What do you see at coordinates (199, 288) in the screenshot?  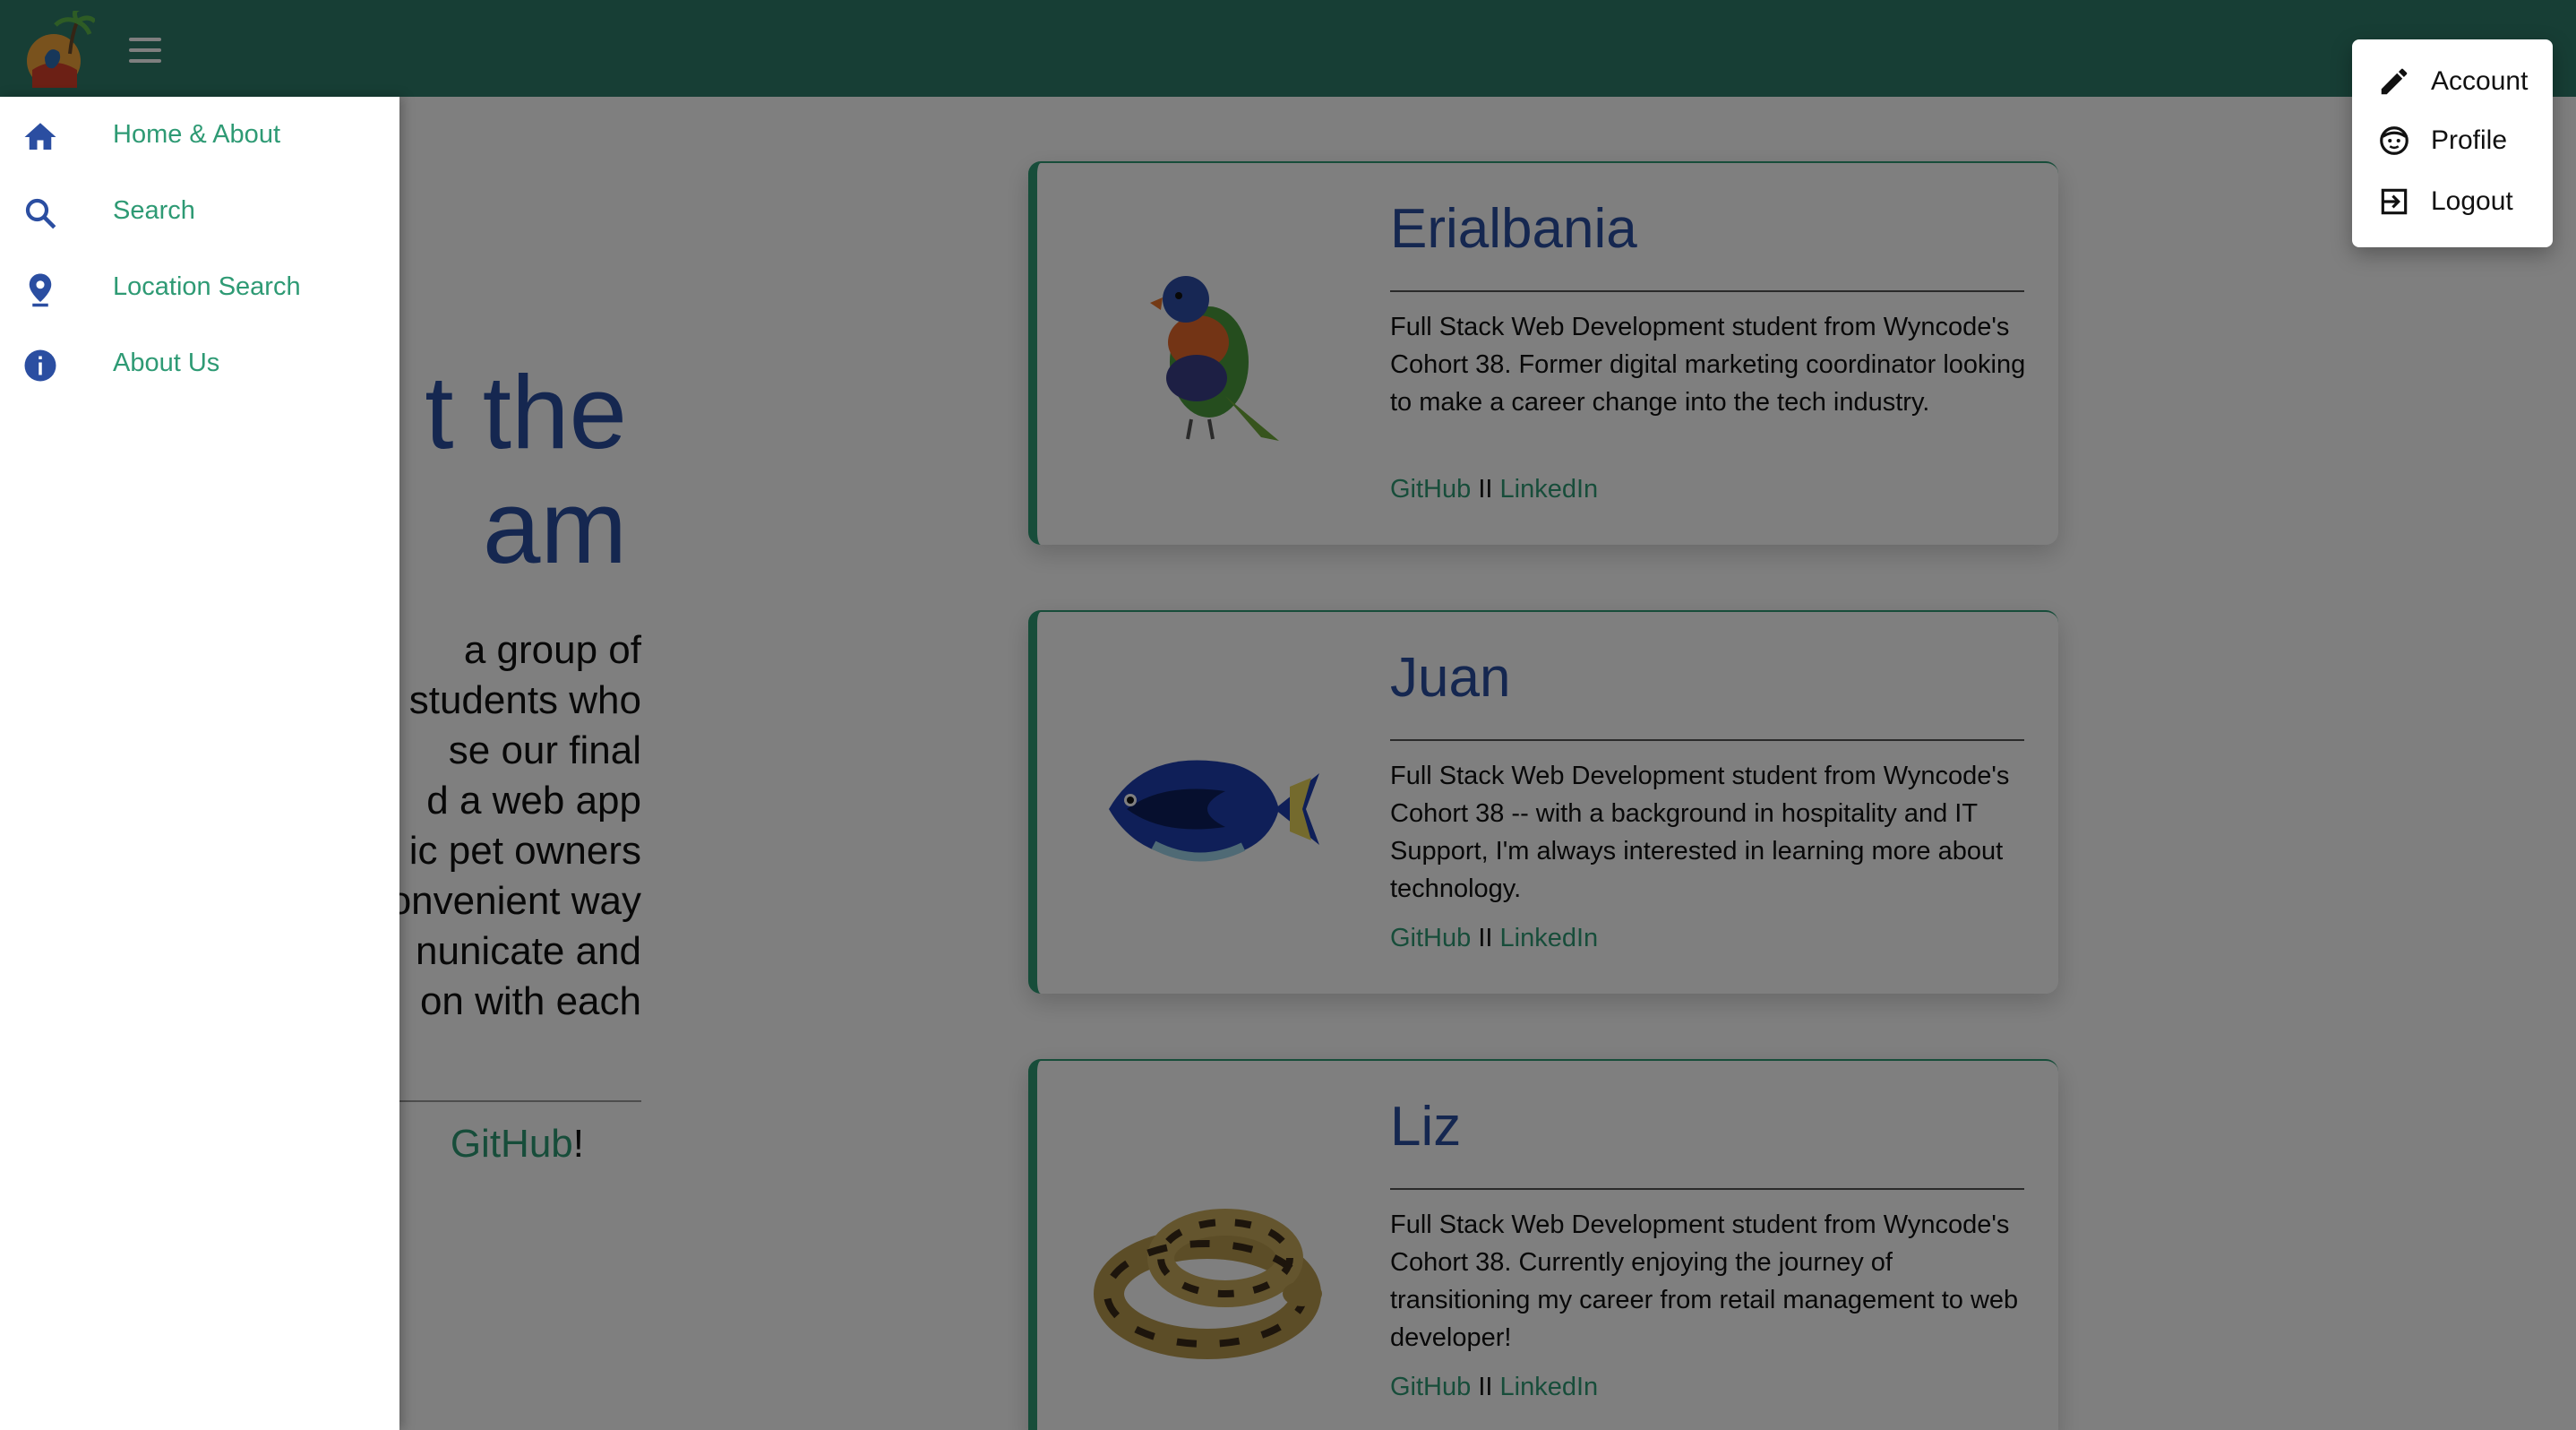 I see `nav-item-location-search: Location Search` at bounding box center [199, 288].